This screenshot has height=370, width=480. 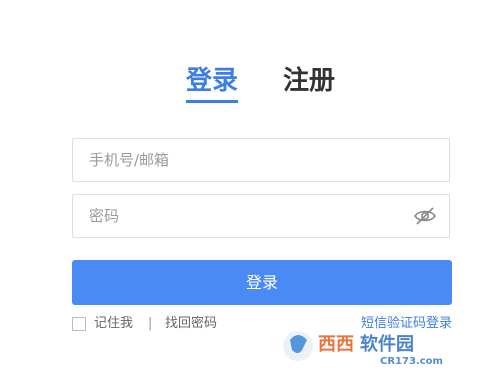 I want to click on password-input, so click(x=241, y=216).